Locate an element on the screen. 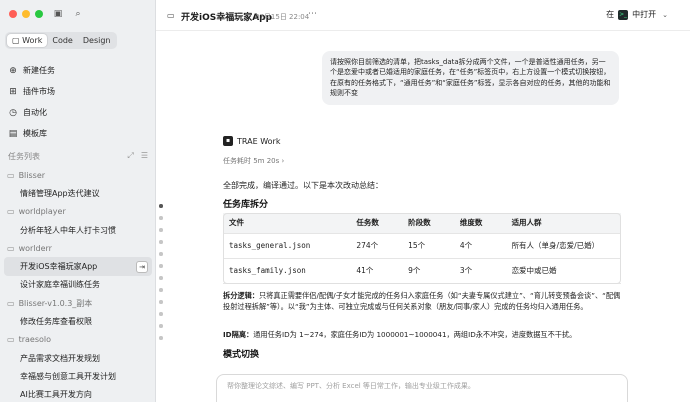 The image size is (690, 402). table-cell: 4个 is located at coordinates (479, 246).